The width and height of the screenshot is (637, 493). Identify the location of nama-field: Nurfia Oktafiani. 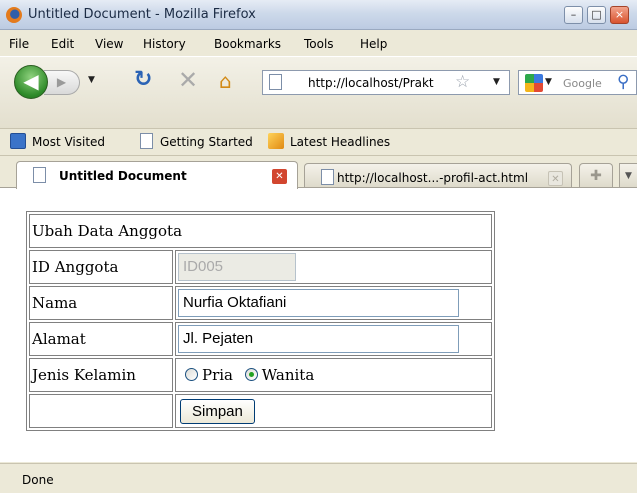
(318, 303).